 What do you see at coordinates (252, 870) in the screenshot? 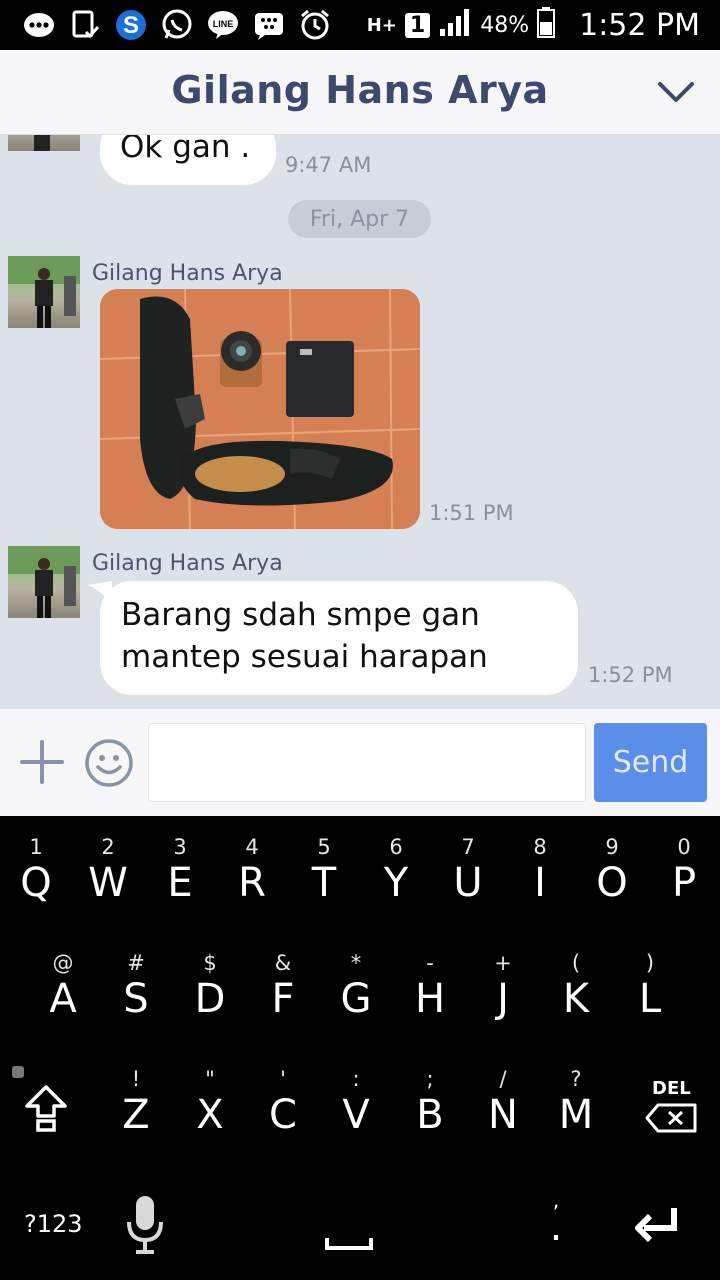
I see `key-r: 4R` at bounding box center [252, 870].